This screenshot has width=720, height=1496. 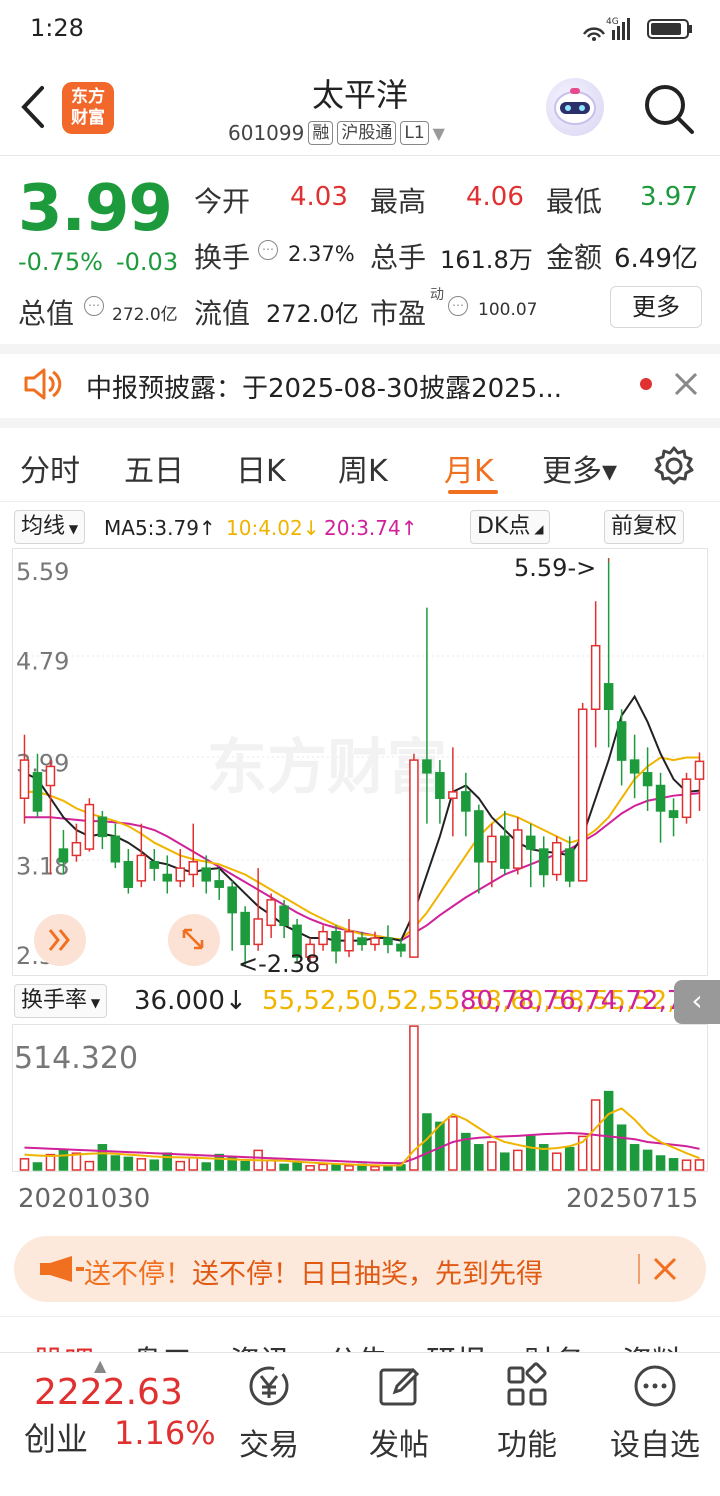 I want to click on indicator-select: 均线 ▼, so click(x=50, y=527).